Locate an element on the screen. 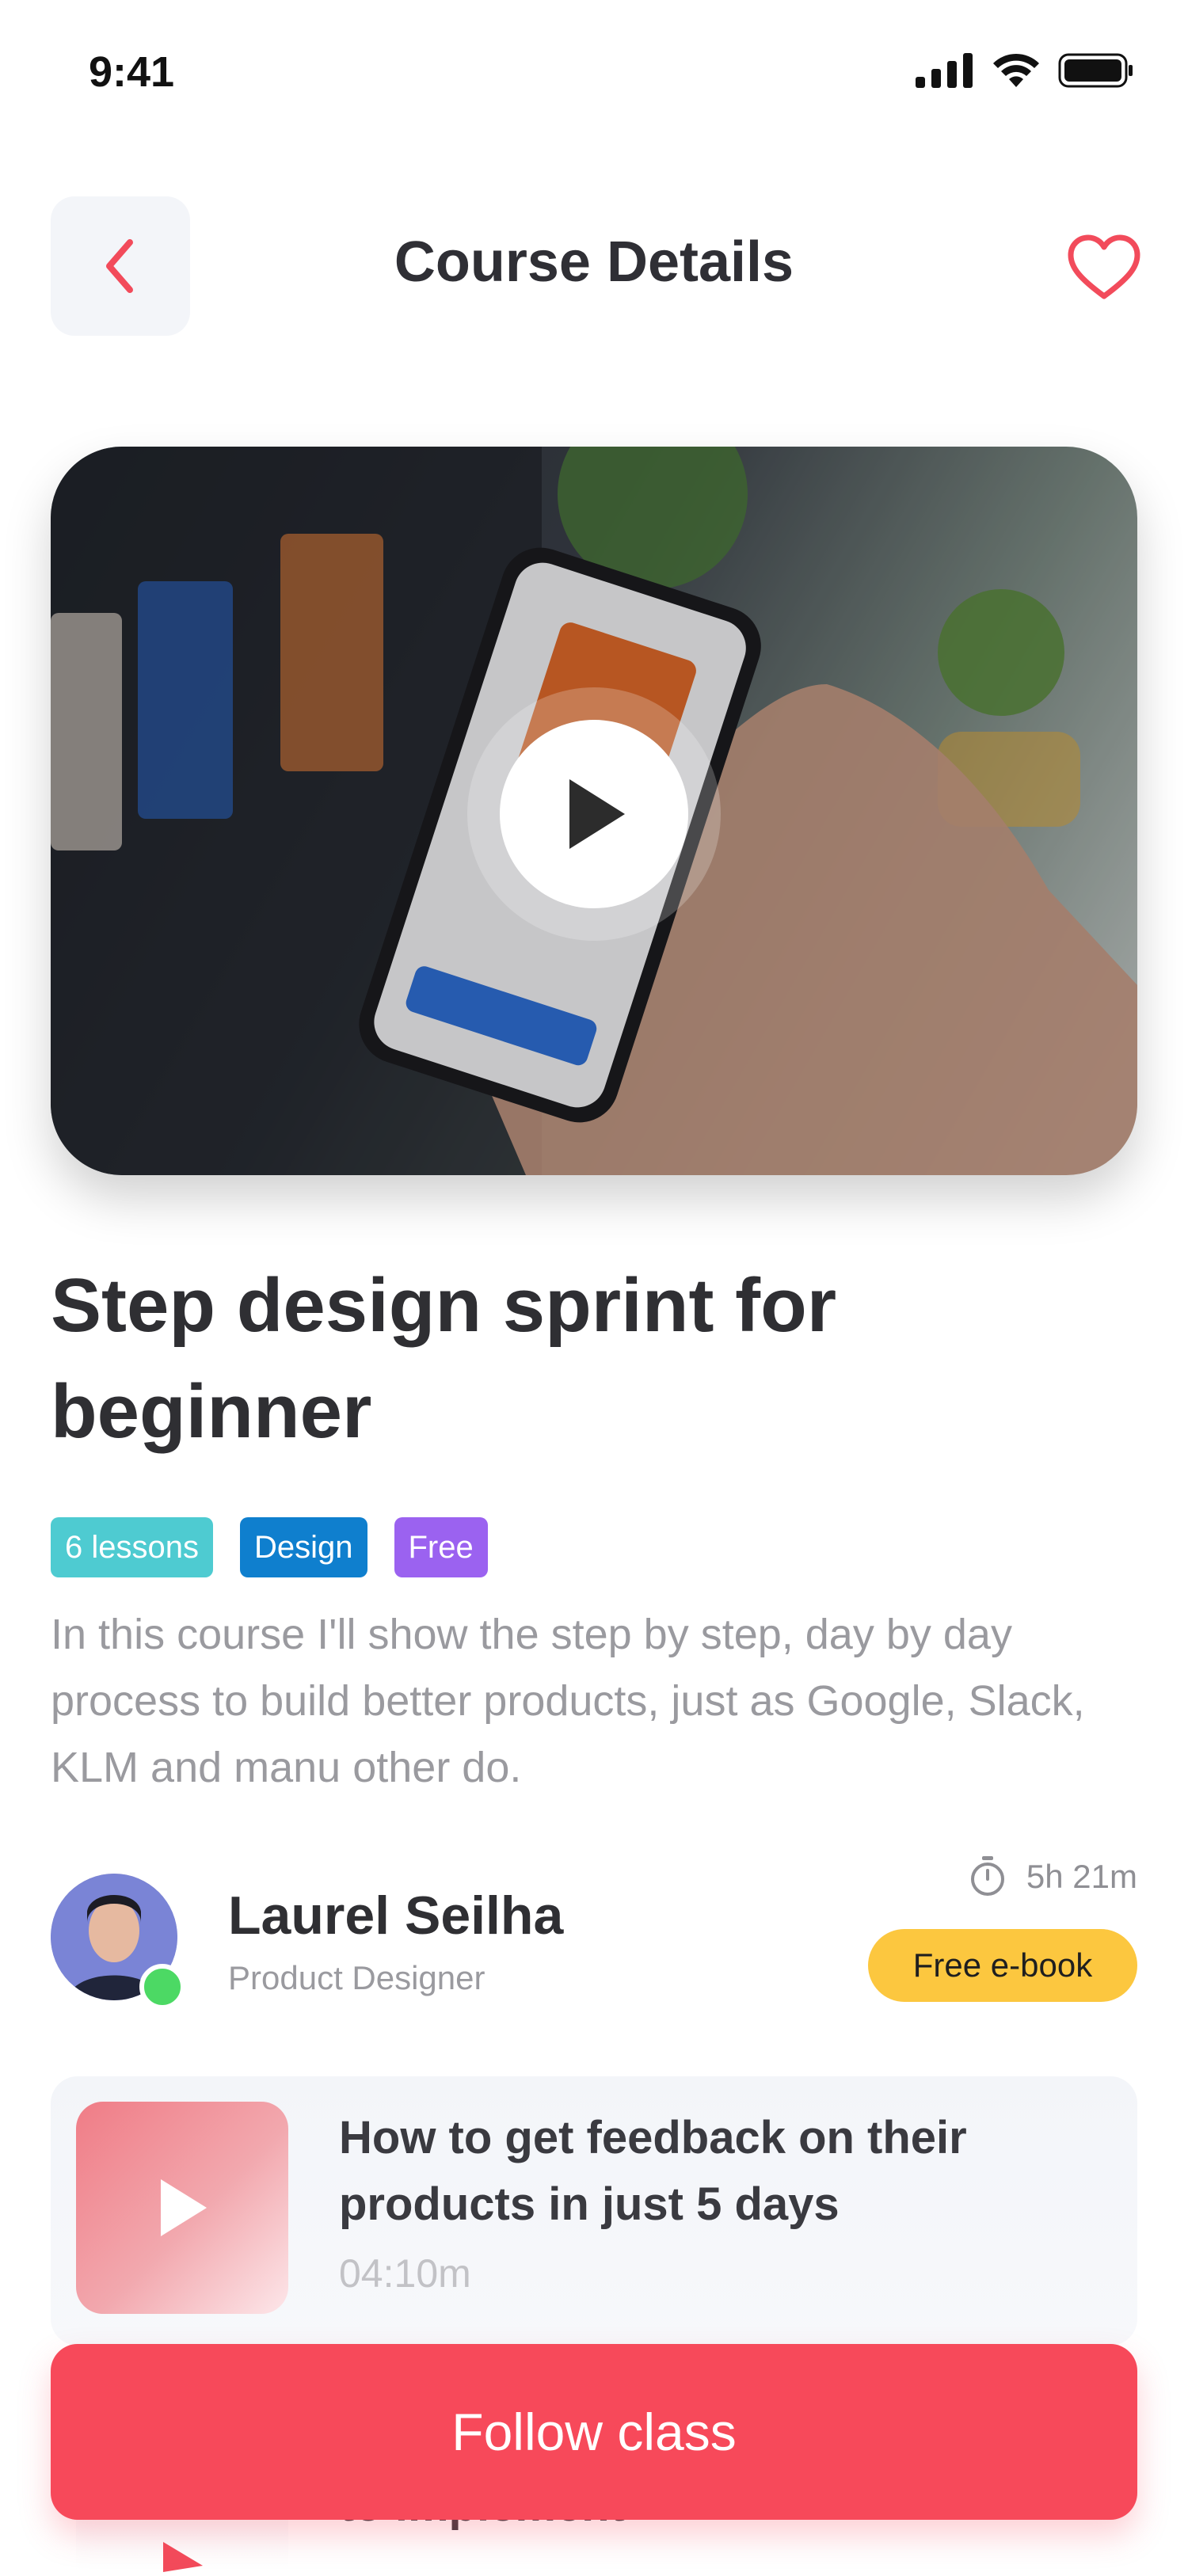 Image resolution: width=1188 pixels, height=2576 pixels. heart-icon is located at coordinates (1104, 267).